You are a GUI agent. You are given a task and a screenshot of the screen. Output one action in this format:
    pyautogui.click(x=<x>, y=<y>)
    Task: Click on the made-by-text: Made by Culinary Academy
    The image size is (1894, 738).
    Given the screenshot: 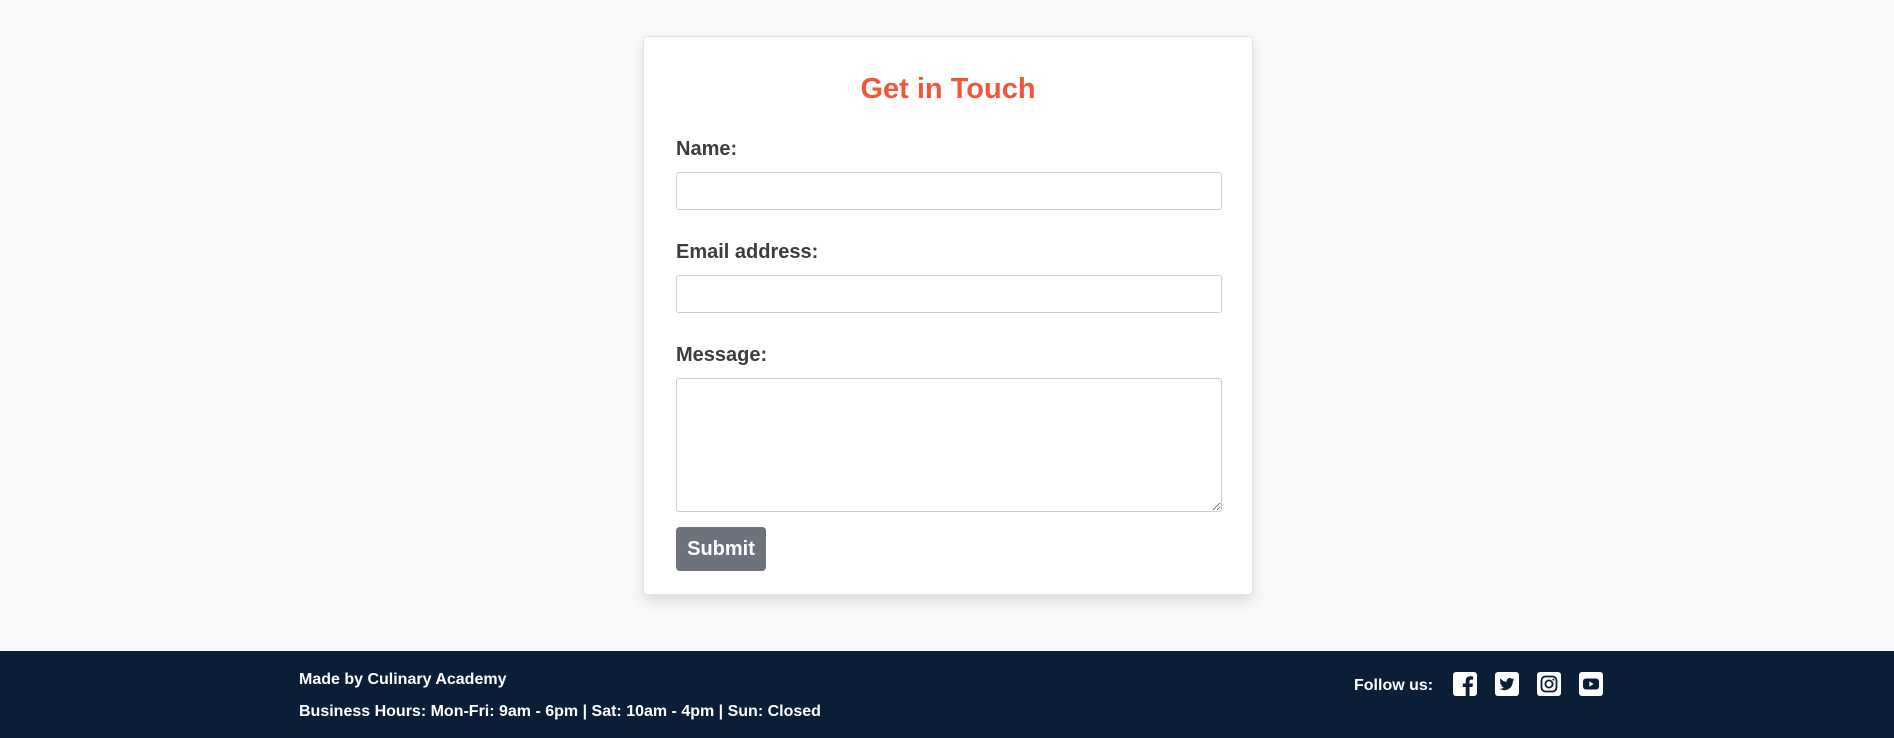 What is the action you would take?
    pyautogui.click(x=403, y=679)
    